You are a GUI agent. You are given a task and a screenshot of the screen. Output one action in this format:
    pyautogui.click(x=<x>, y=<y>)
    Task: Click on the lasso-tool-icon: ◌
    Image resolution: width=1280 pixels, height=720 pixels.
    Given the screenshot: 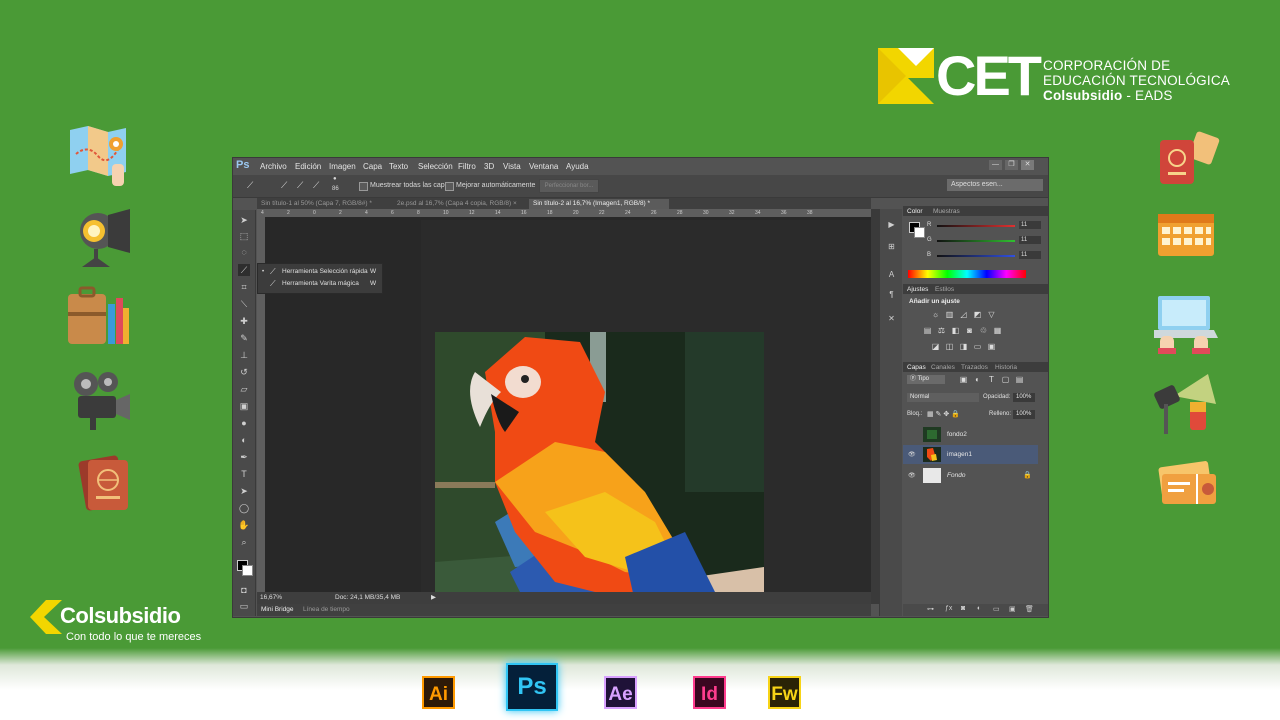 What is the action you would take?
    pyautogui.click(x=244, y=252)
    